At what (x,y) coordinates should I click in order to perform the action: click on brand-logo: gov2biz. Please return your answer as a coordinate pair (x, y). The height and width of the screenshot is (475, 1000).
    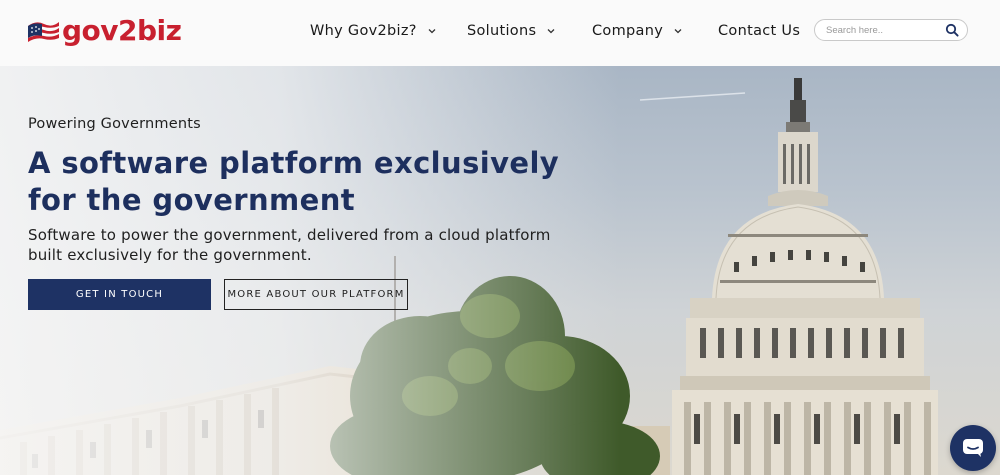
    Looking at the image, I should click on (104, 31).